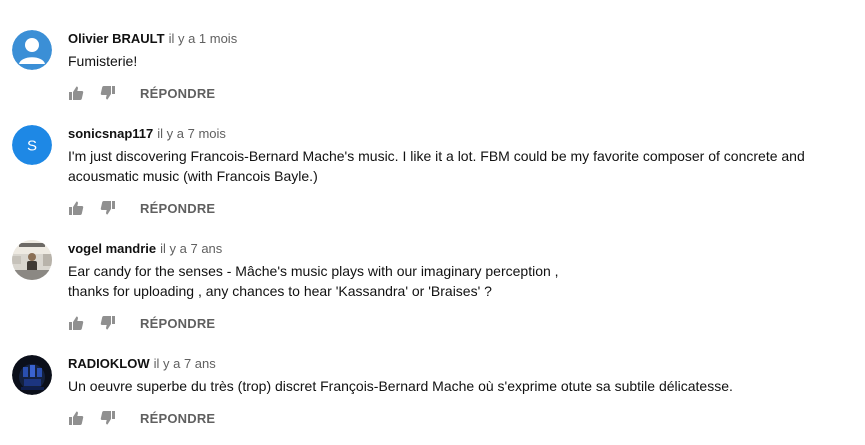 The height and width of the screenshot is (445, 865). Describe the element at coordinates (456, 249) in the screenshot. I see `comment-header: vogel mandrie il y a 7 ans` at that location.